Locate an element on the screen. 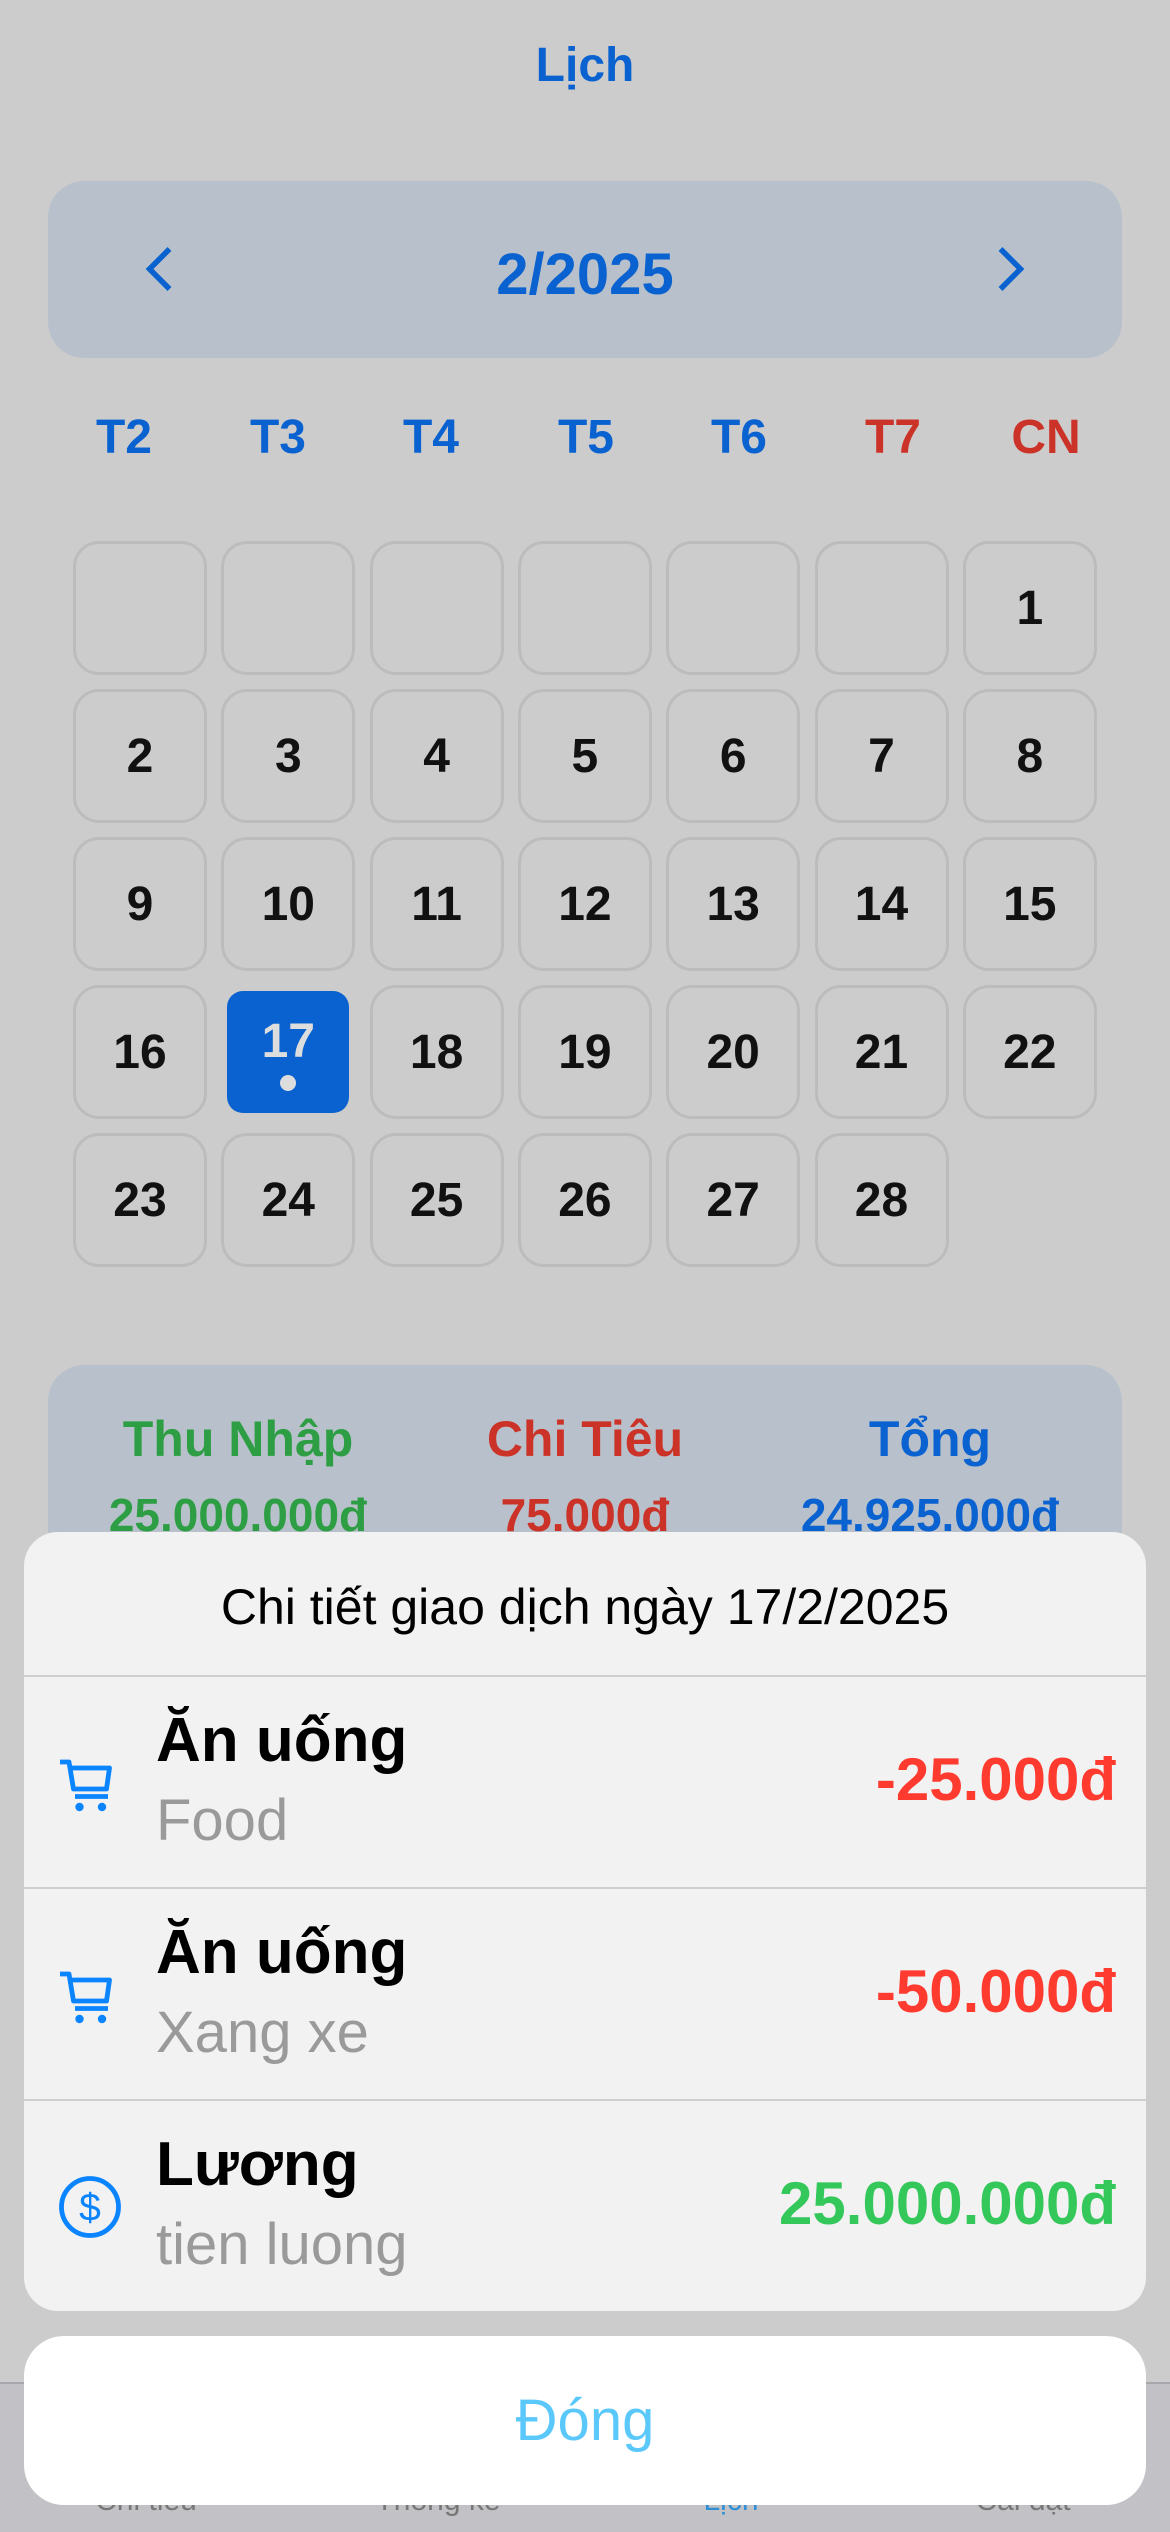 The width and height of the screenshot is (1170, 2532). day-number: 21 is located at coordinates (881, 1052).